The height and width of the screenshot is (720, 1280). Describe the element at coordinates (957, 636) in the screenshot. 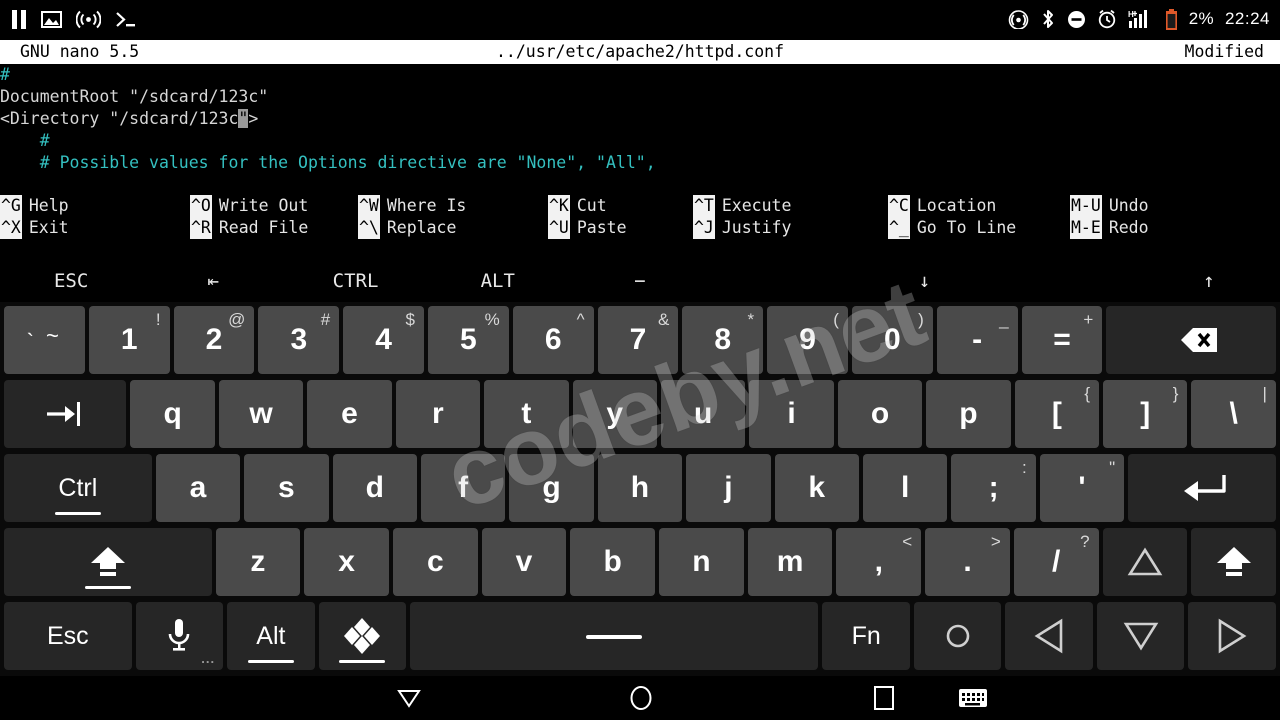

I see `key-circle` at that location.